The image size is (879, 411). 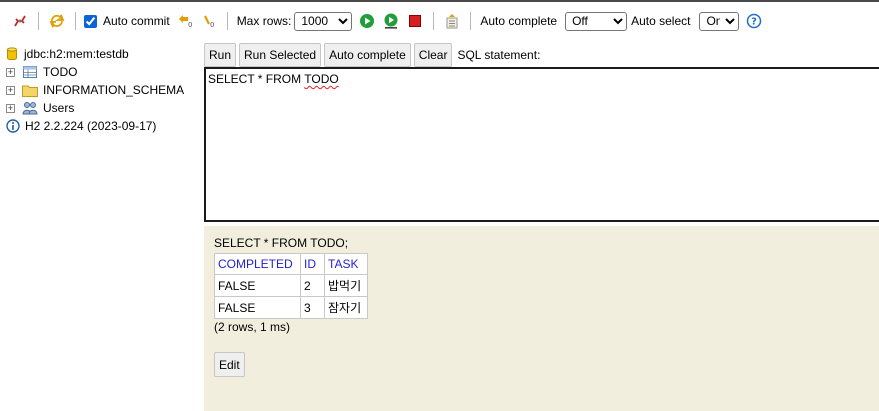 What do you see at coordinates (209, 21) in the screenshot?
I see `rollback-icon: 0` at bounding box center [209, 21].